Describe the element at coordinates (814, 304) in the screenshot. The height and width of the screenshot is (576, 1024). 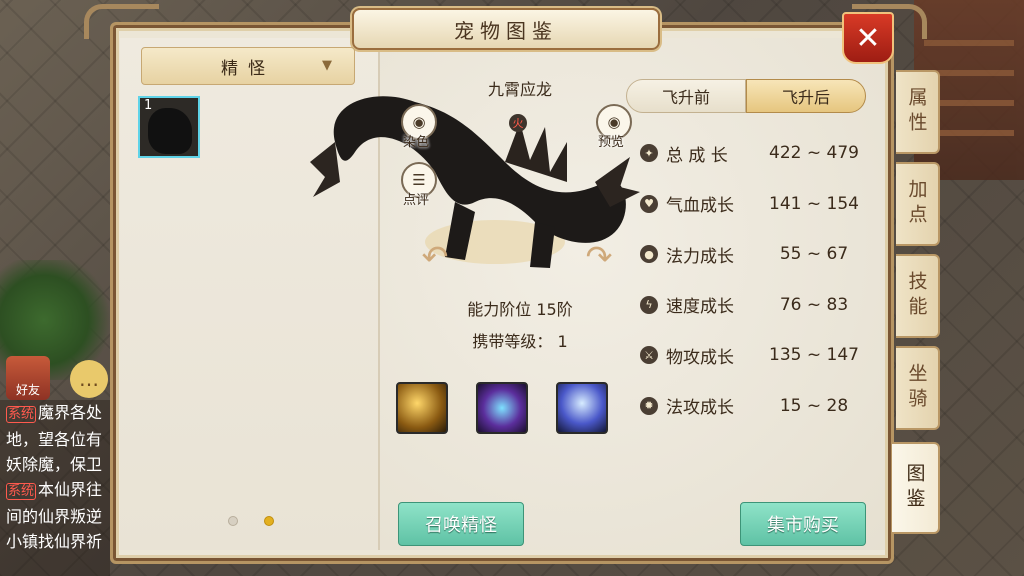
I see `stat-value: 76 ~ 83` at that location.